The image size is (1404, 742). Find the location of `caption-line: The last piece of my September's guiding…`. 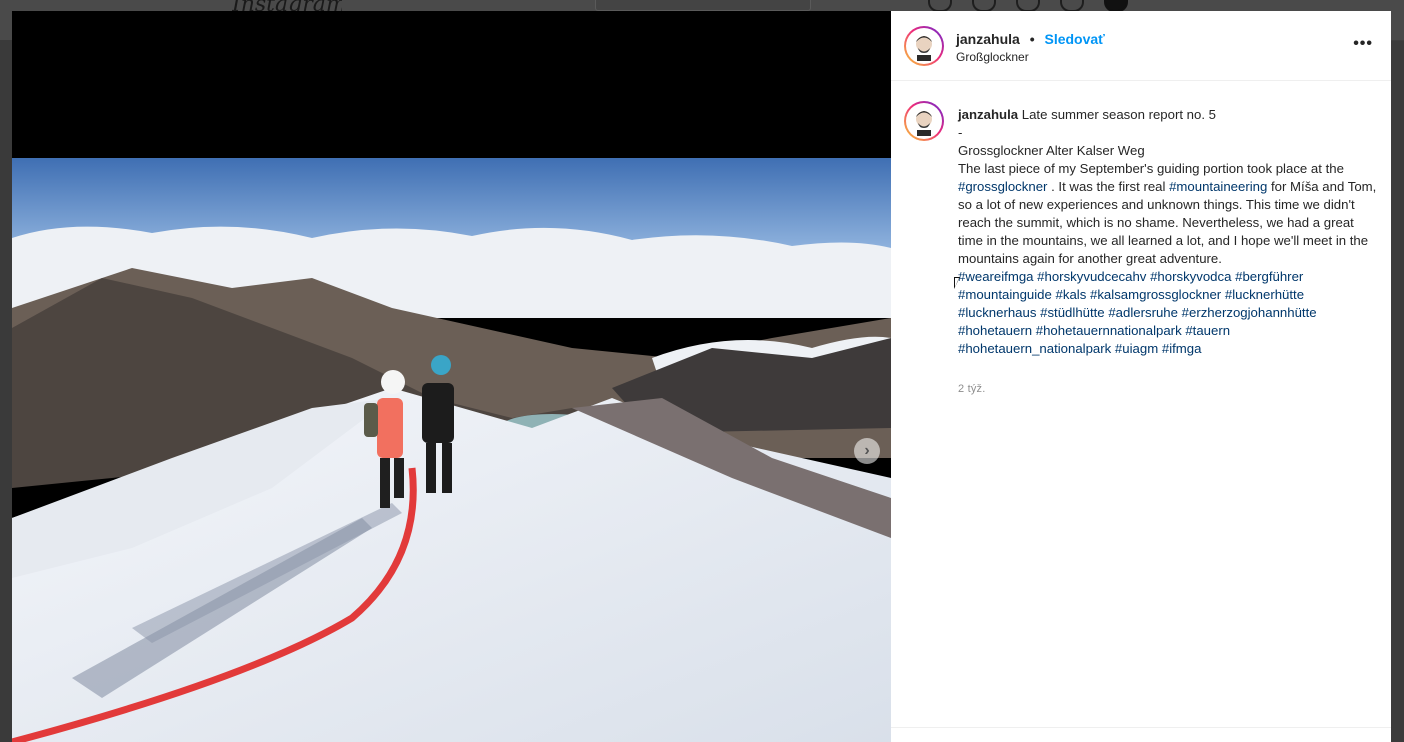

caption-line: The last piece of my September's guiding… is located at coordinates (1151, 168).